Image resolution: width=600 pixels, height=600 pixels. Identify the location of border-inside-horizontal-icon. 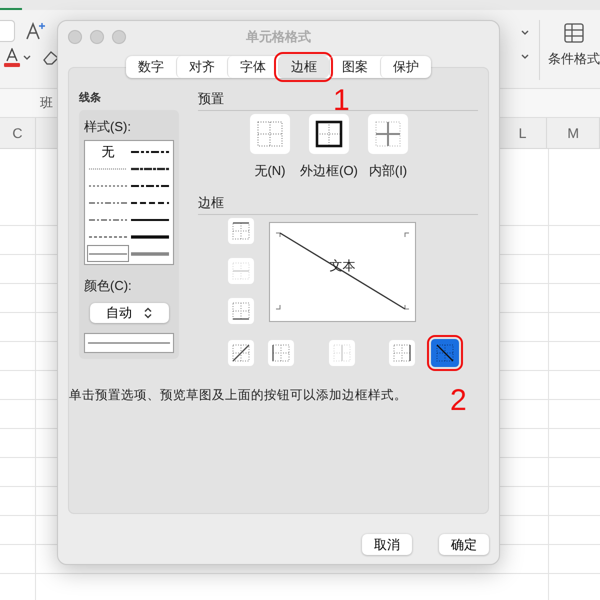
(241, 271).